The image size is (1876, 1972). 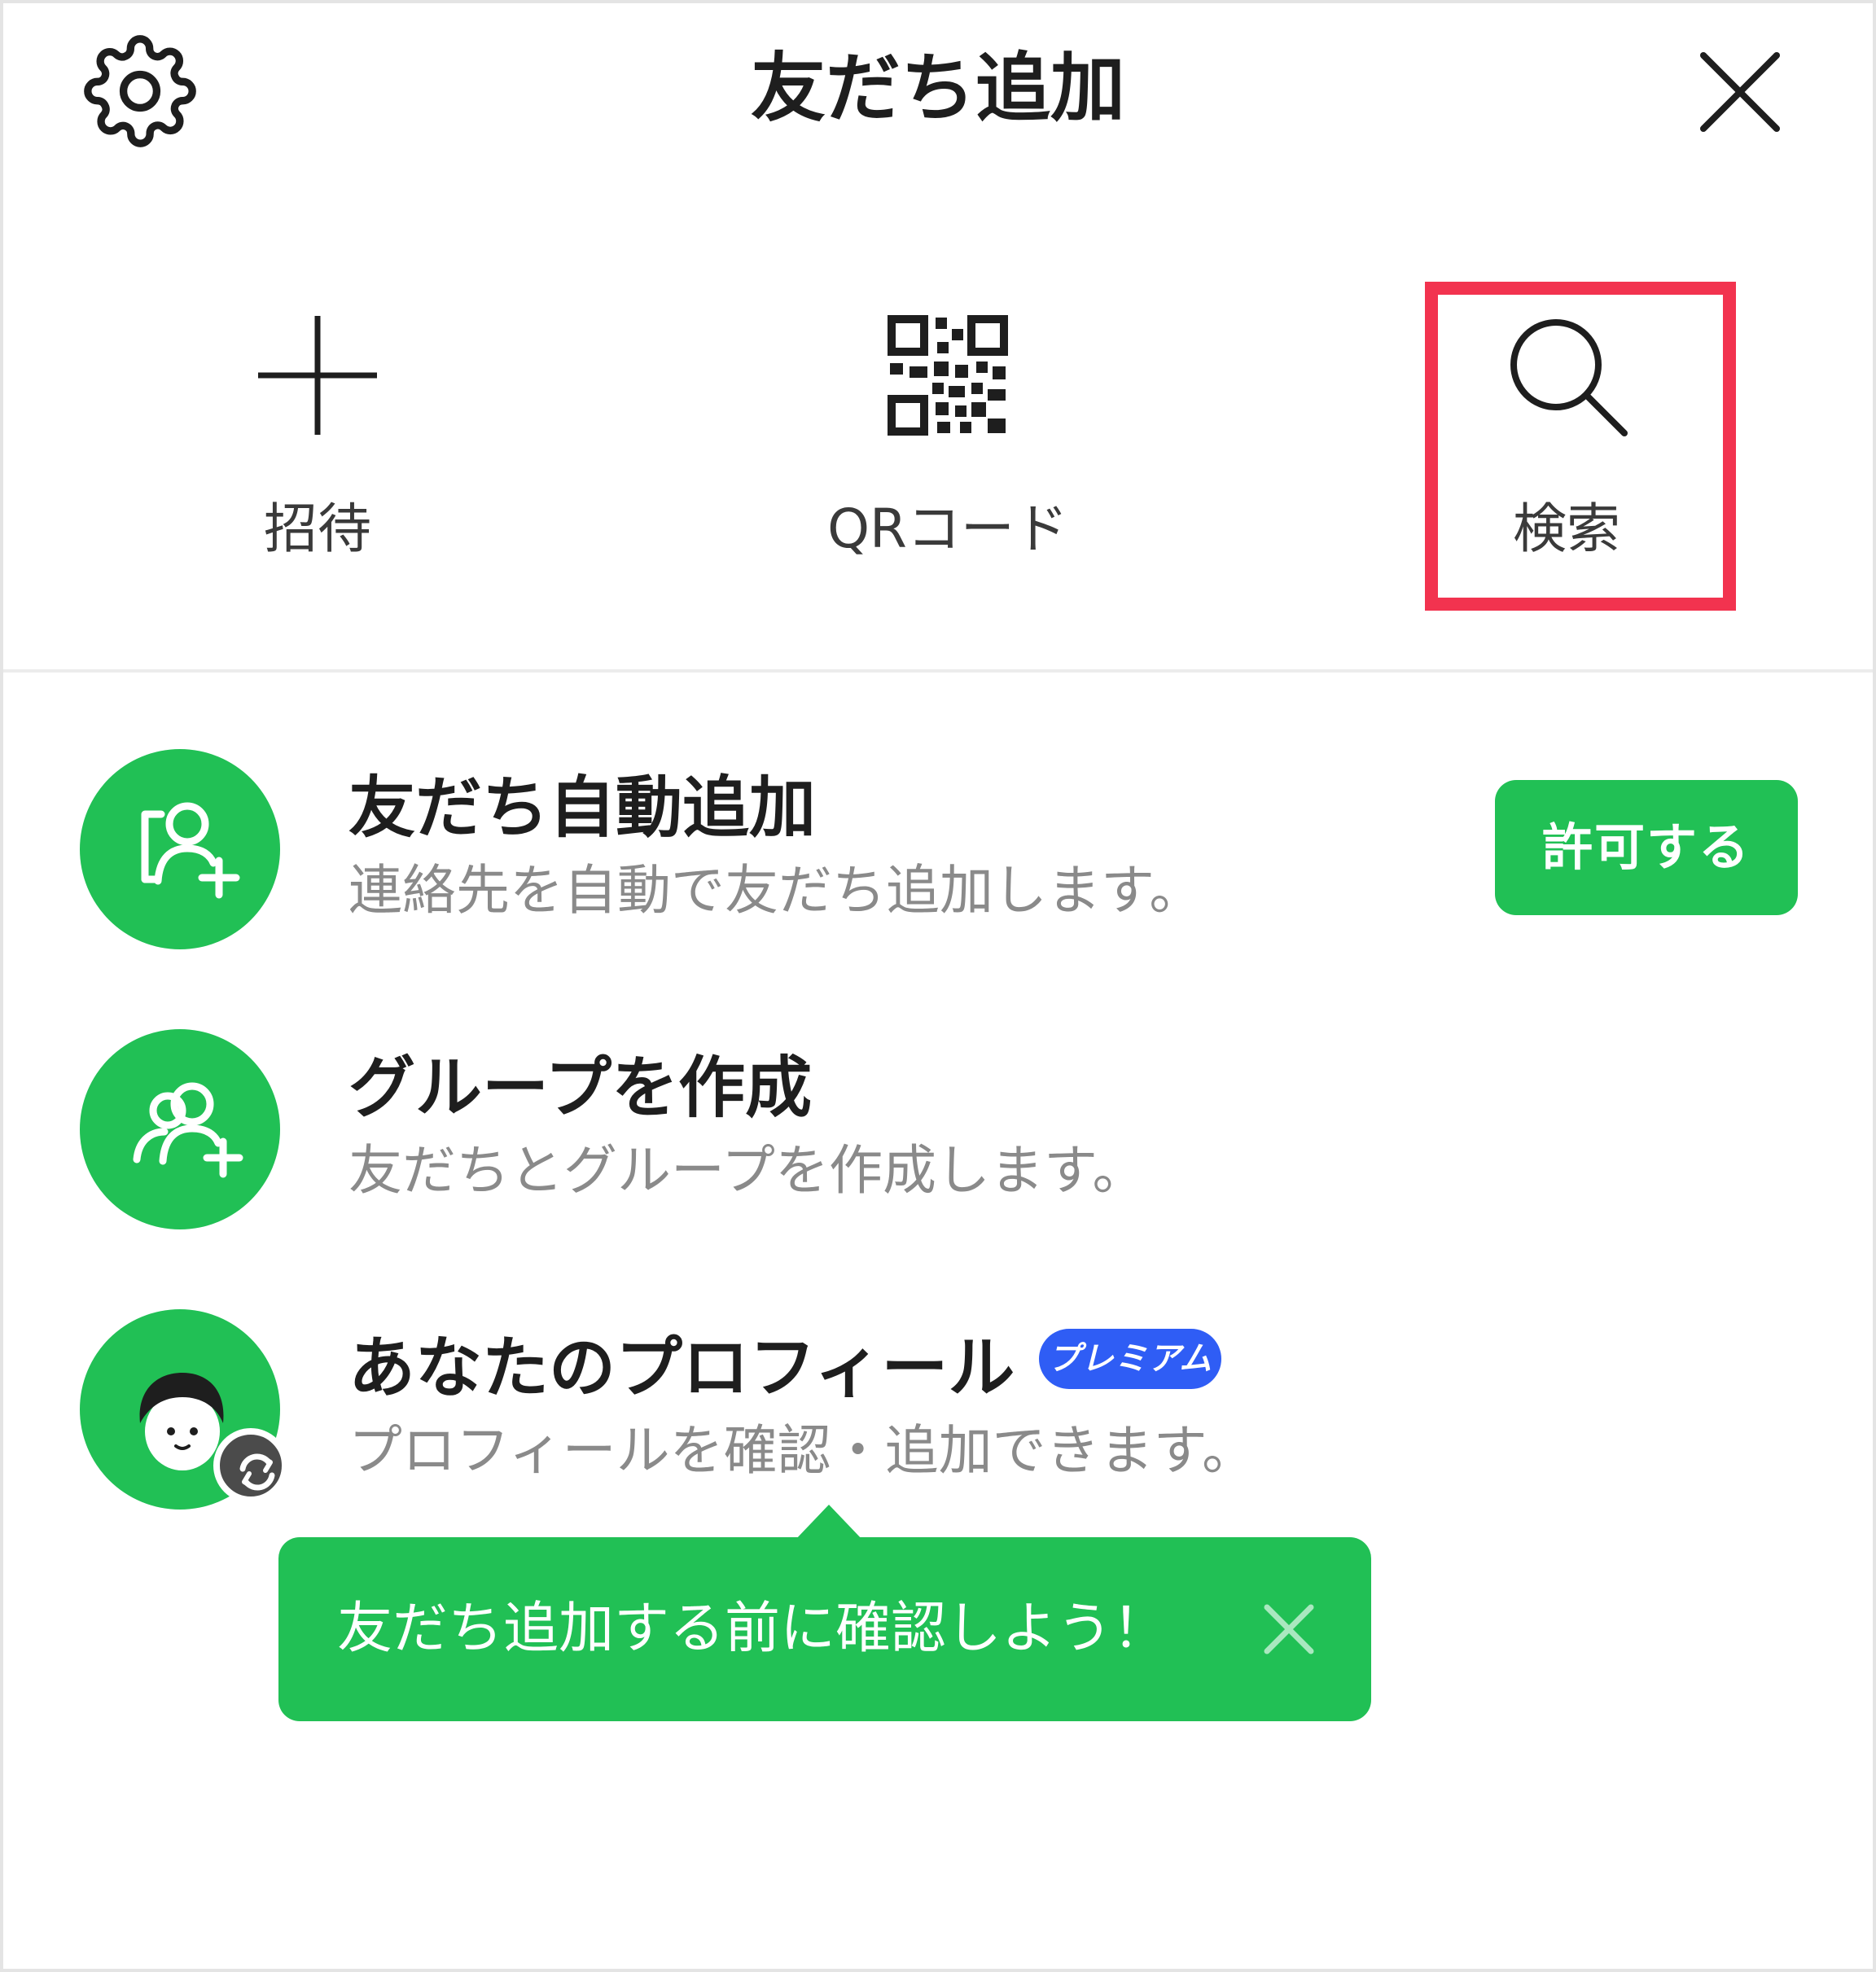 I want to click on qr-code-icon, so click(x=948, y=375).